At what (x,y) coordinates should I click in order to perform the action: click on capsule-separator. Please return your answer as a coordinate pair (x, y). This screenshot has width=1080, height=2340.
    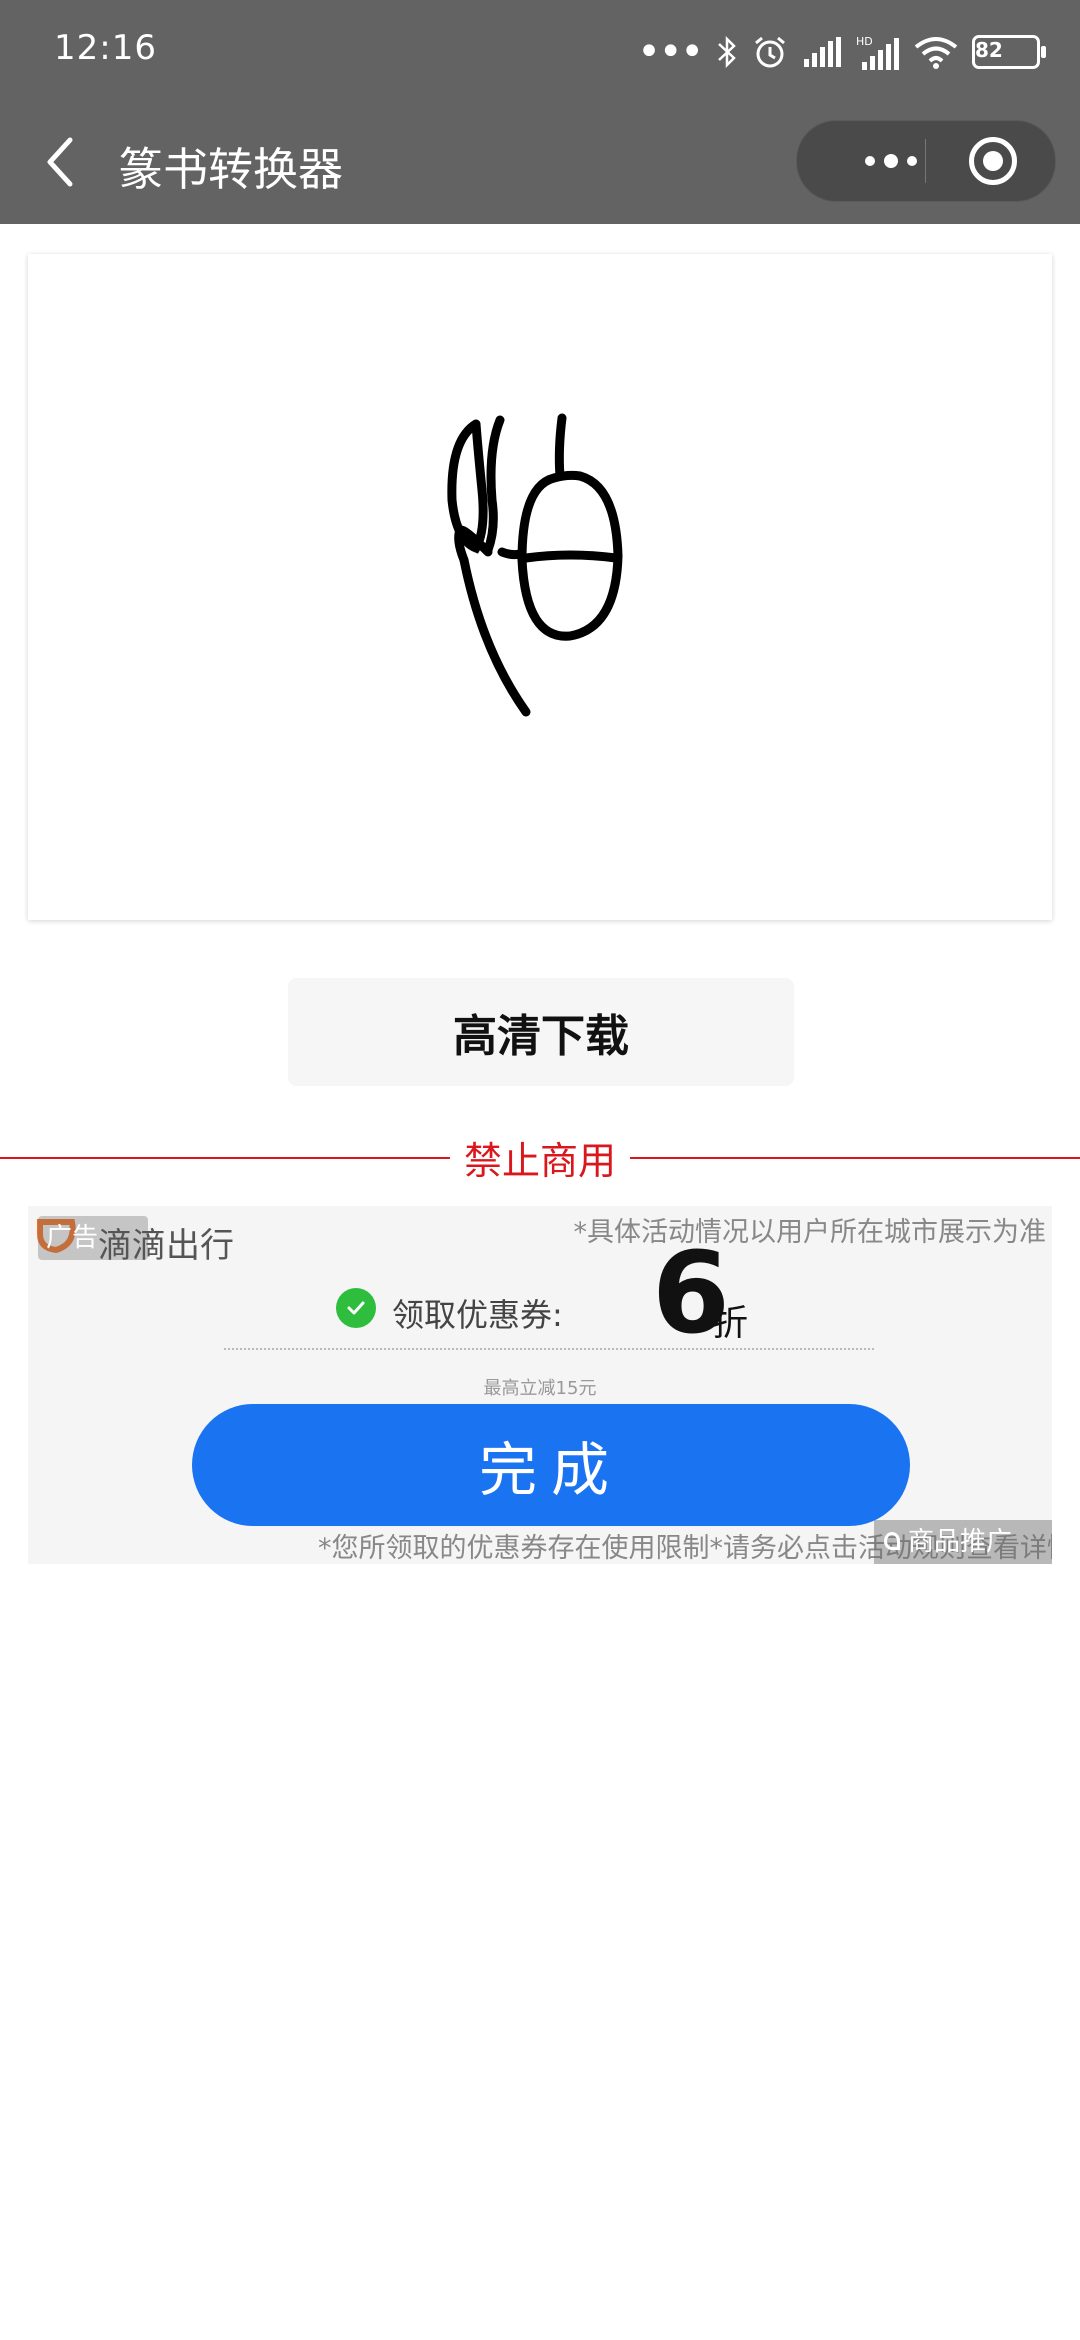
    Looking at the image, I should click on (925, 161).